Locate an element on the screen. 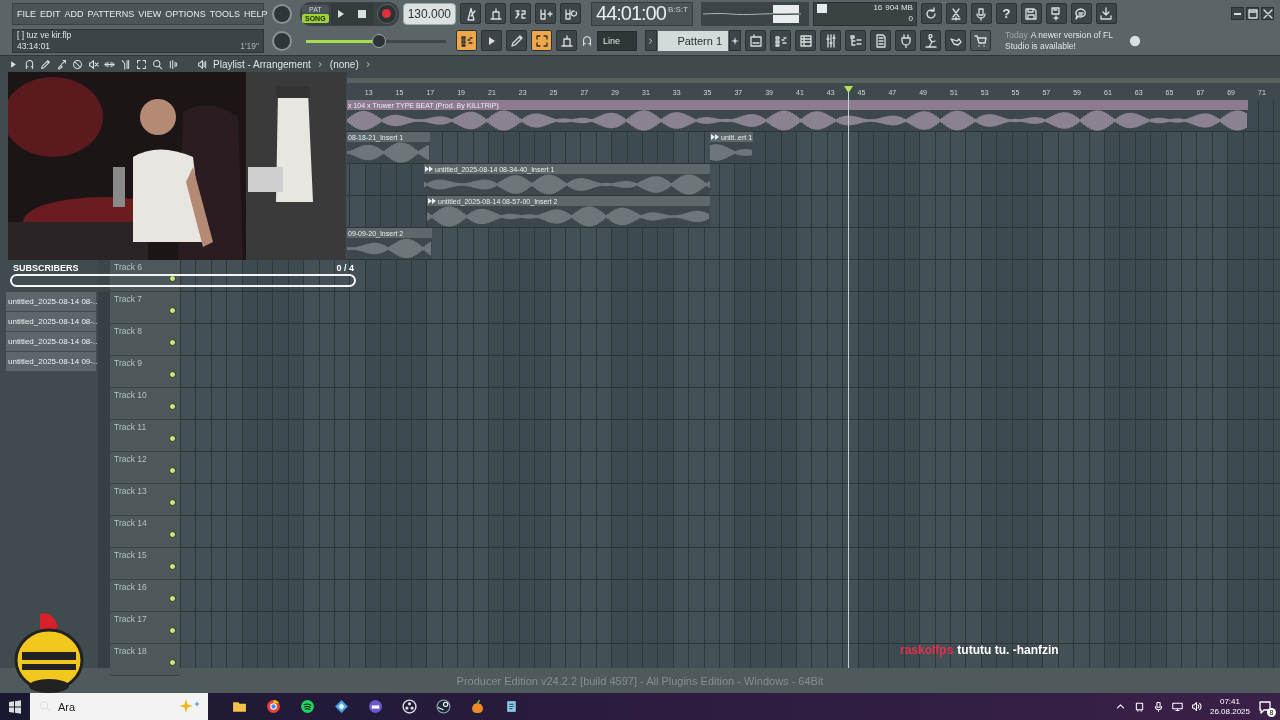  folder-tree-button is located at coordinates (855, 40).